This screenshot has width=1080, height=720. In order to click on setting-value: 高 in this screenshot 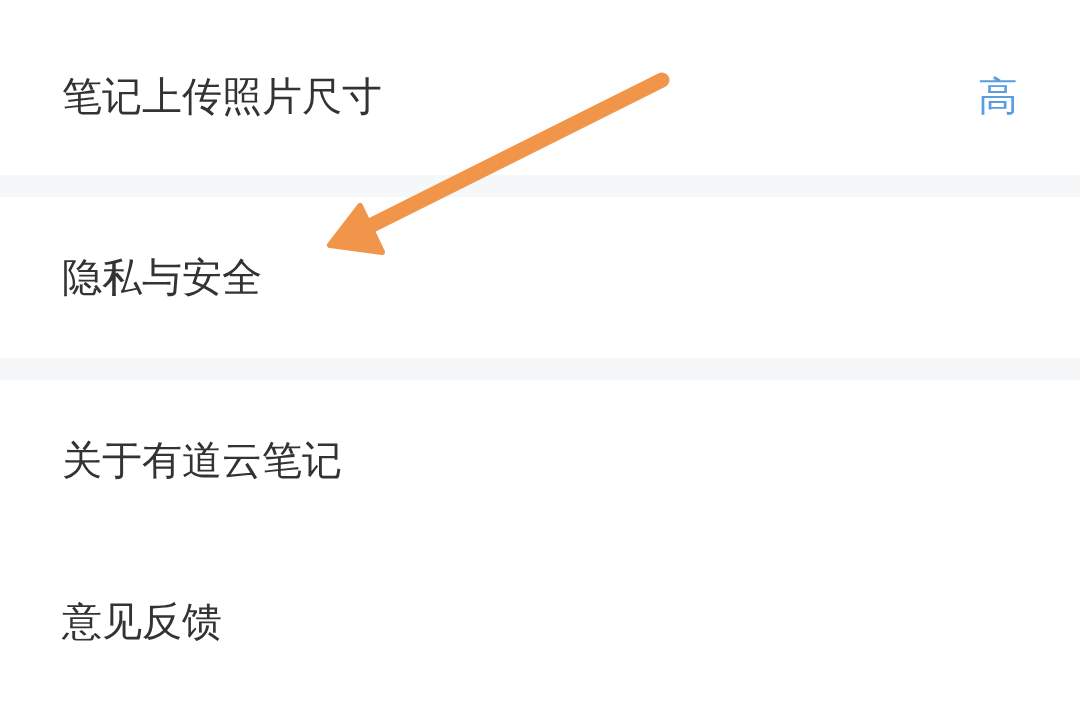, I will do `click(998, 96)`.